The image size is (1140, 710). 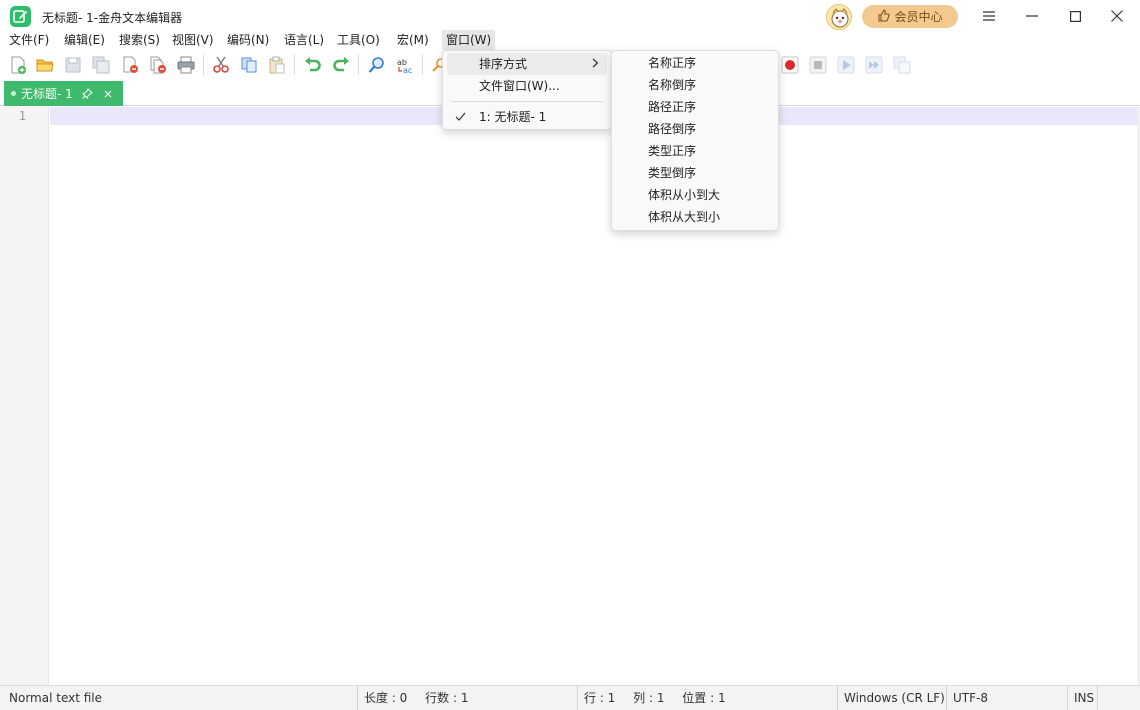 I want to click on menu-item-open-document: 1: 无标题- 1, so click(x=527, y=117).